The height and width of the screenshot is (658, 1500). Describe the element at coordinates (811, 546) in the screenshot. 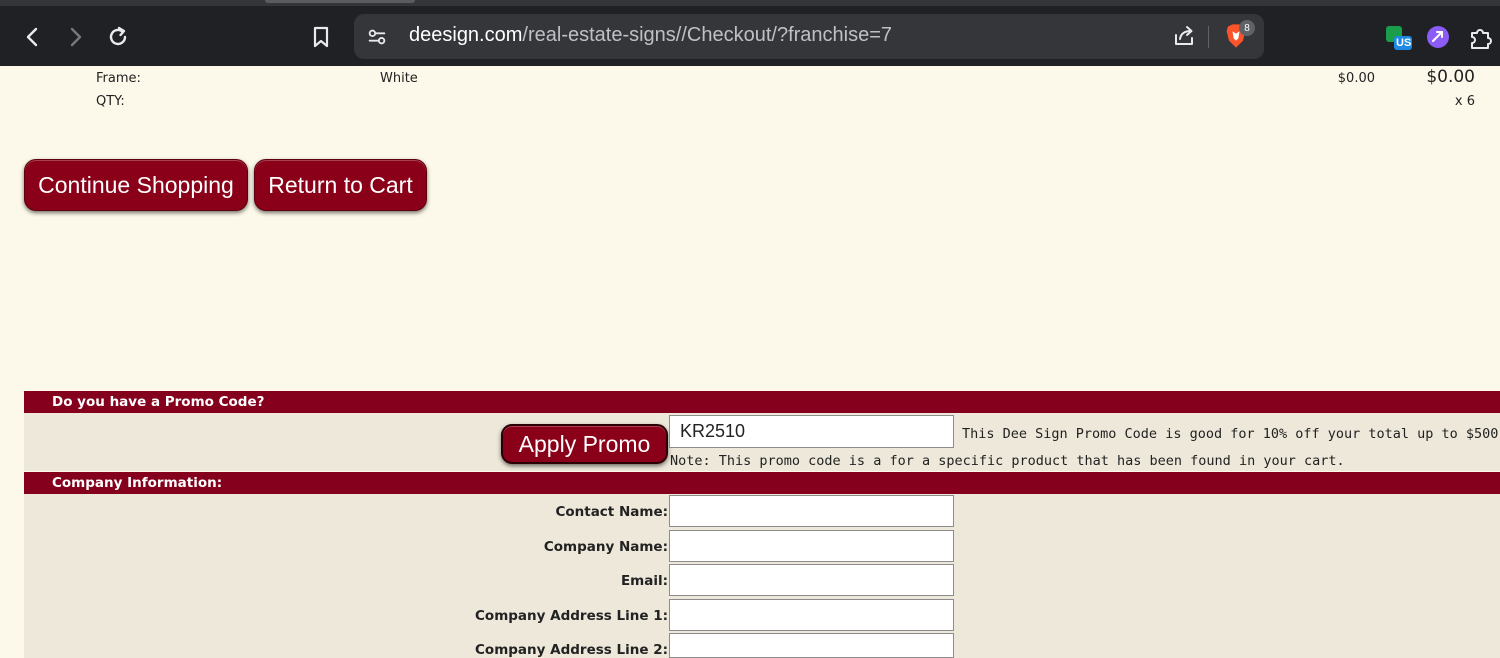

I see `company-name-input` at that location.